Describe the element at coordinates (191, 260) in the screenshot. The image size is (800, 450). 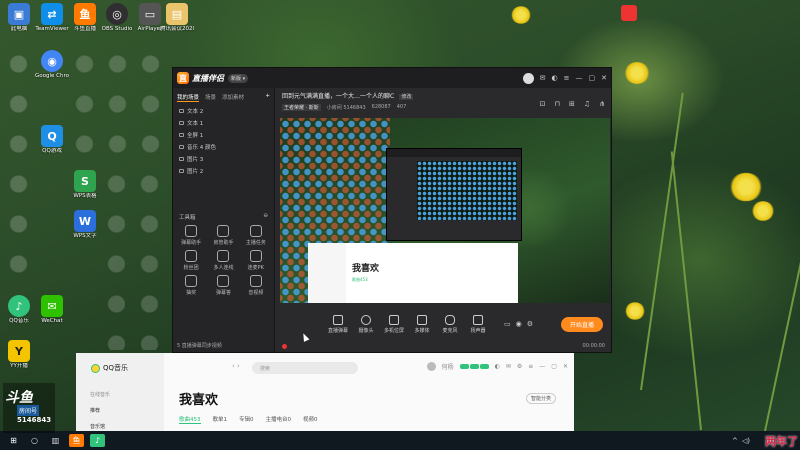
I see `tool-fan-club: 粉丝团` at that location.